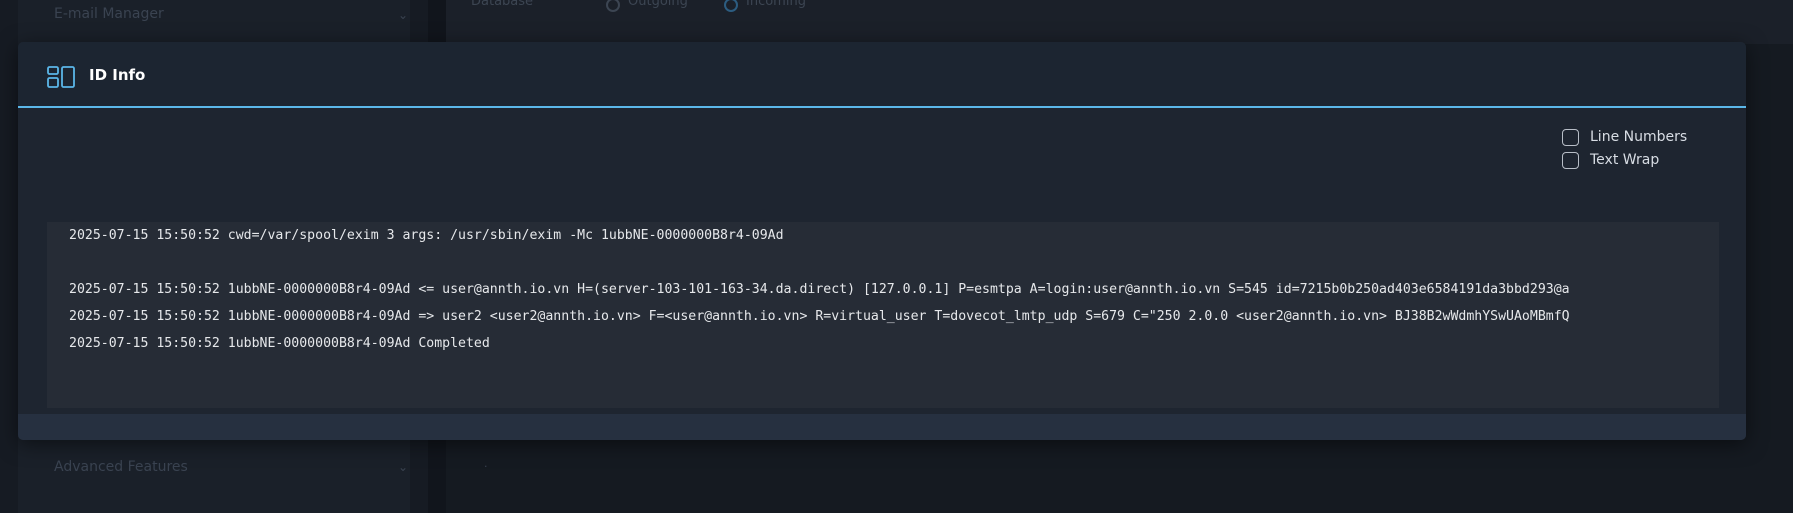 The width and height of the screenshot is (1793, 513). What do you see at coordinates (121, 467) in the screenshot?
I see `sidebar-item-advanced-features: Advanced Features` at bounding box center [121, 467].